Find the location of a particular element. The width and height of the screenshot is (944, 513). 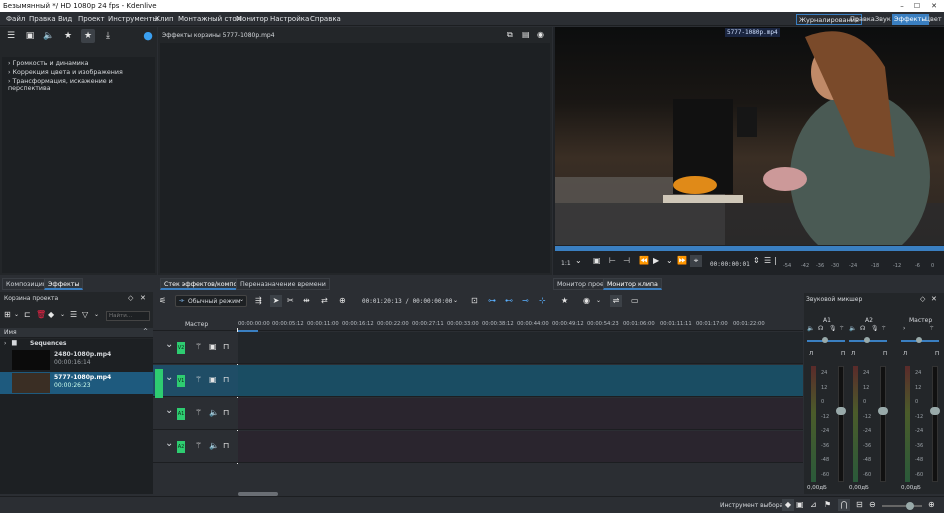

tree-item-volume: › Громкость и динамика is located at coordinates (48, 63).